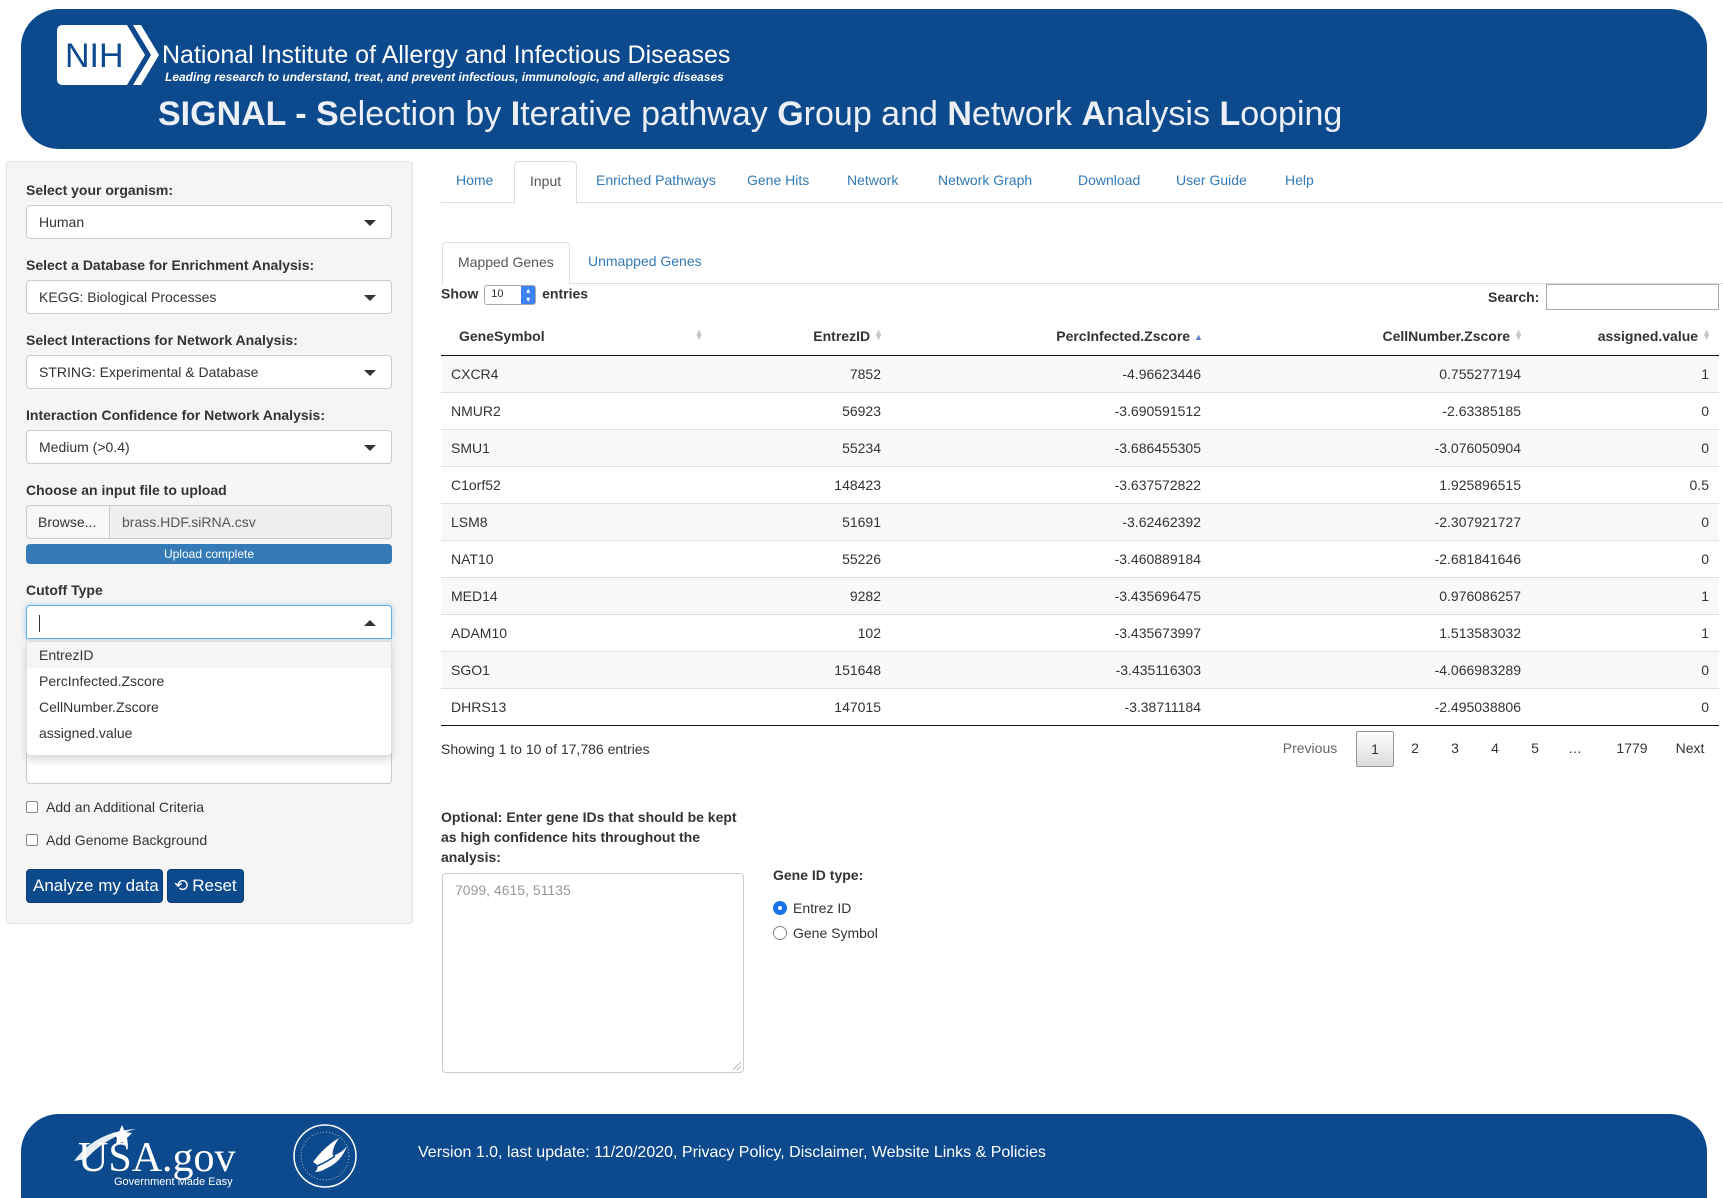  Describe the element at coordinates (209, 222) in the screenshot. I see `organism-select: Human` at that location.